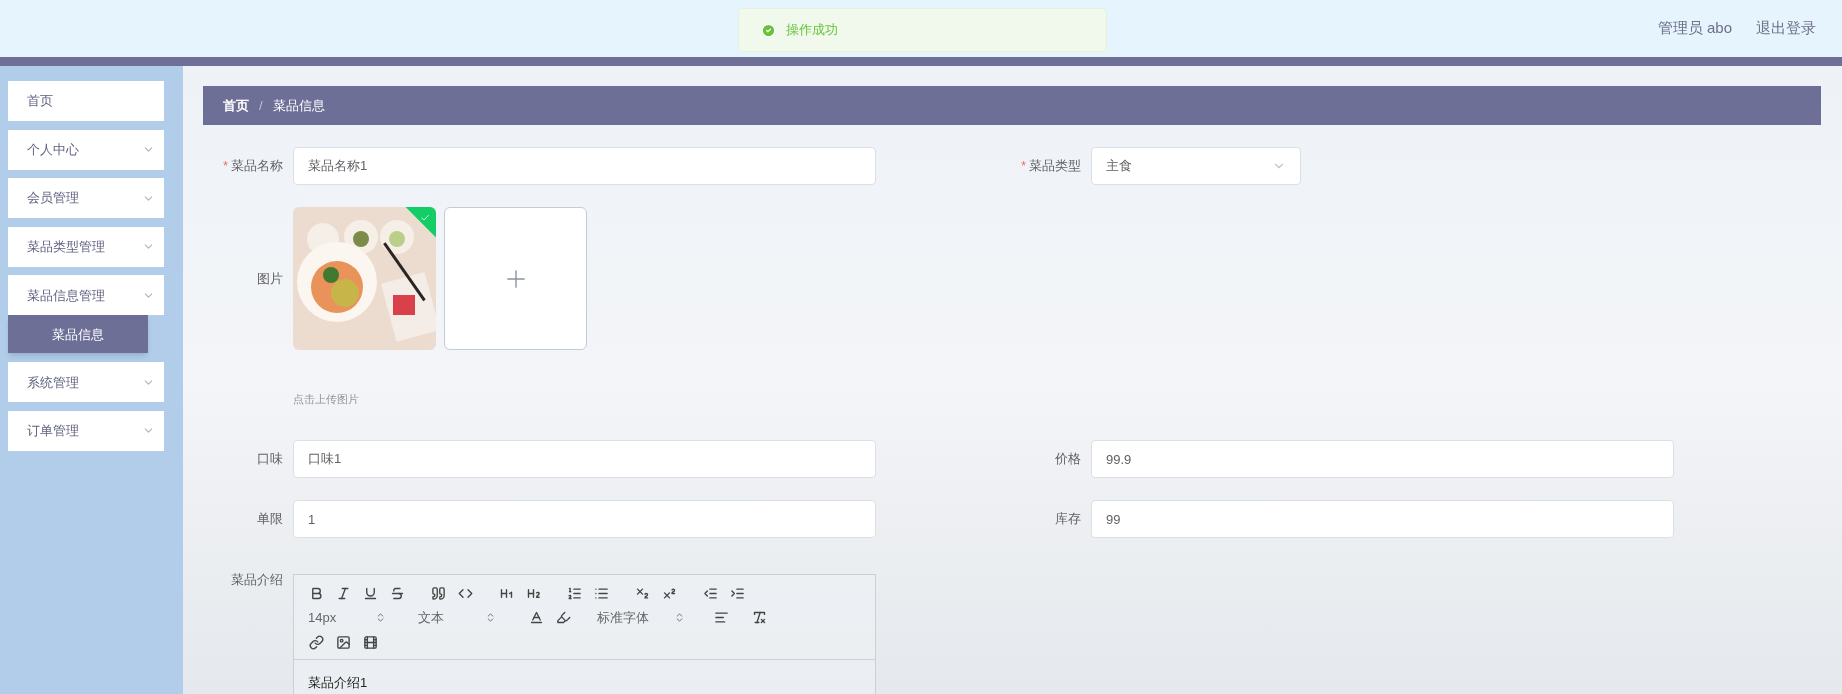 This screenshot has height=694, width=1842. What do you see at coordinates (316, 642) in the screenshot?
I see `link-icon` at bounding box center [316, 642].